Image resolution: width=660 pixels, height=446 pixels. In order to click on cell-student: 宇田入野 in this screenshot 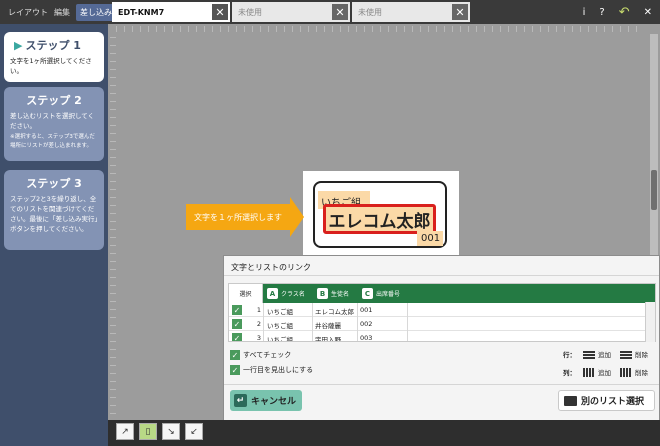, I will do `click(328, 339)`.